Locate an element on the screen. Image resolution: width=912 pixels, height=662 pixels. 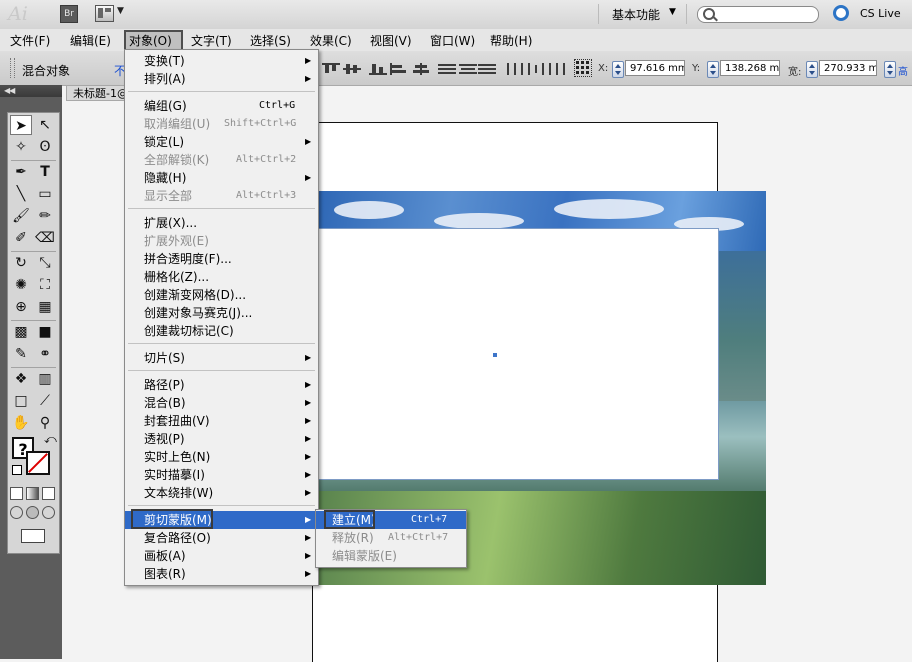
width-stepper is located at coordinates (812, 69).